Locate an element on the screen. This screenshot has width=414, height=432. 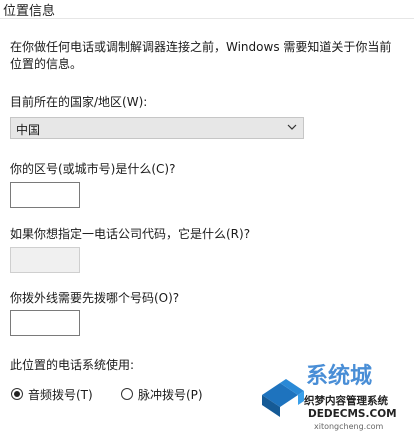
watermark-logo: 系统城 织梦内容管理系统 DEDECMS.COM xitongcheng.com is located at coordinates (329, 397).